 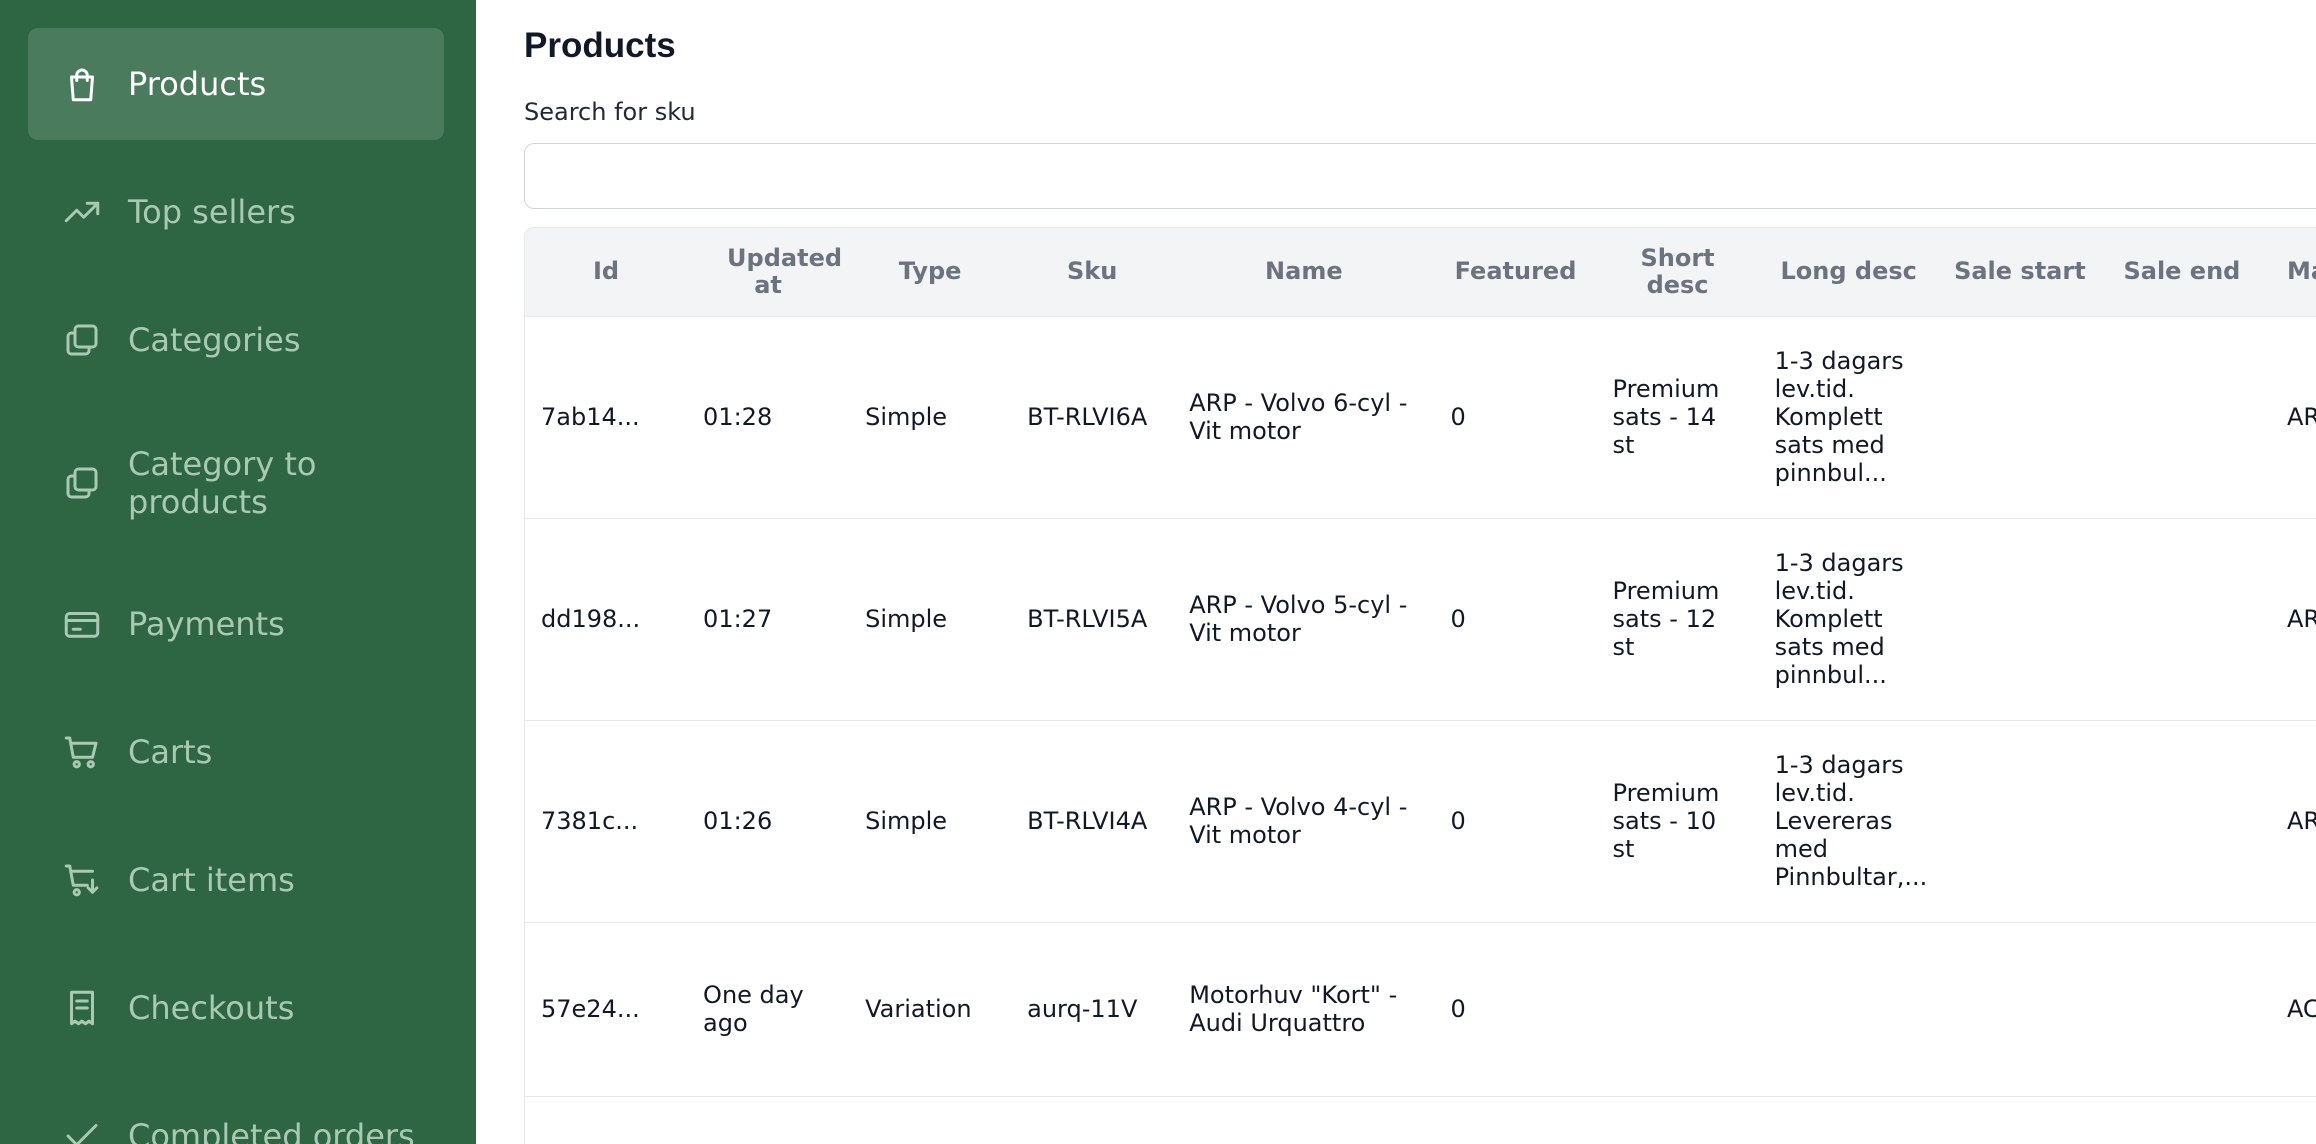 I want to click on cell-sku: BT-RLVI4A, so click(x=1092, y=820).